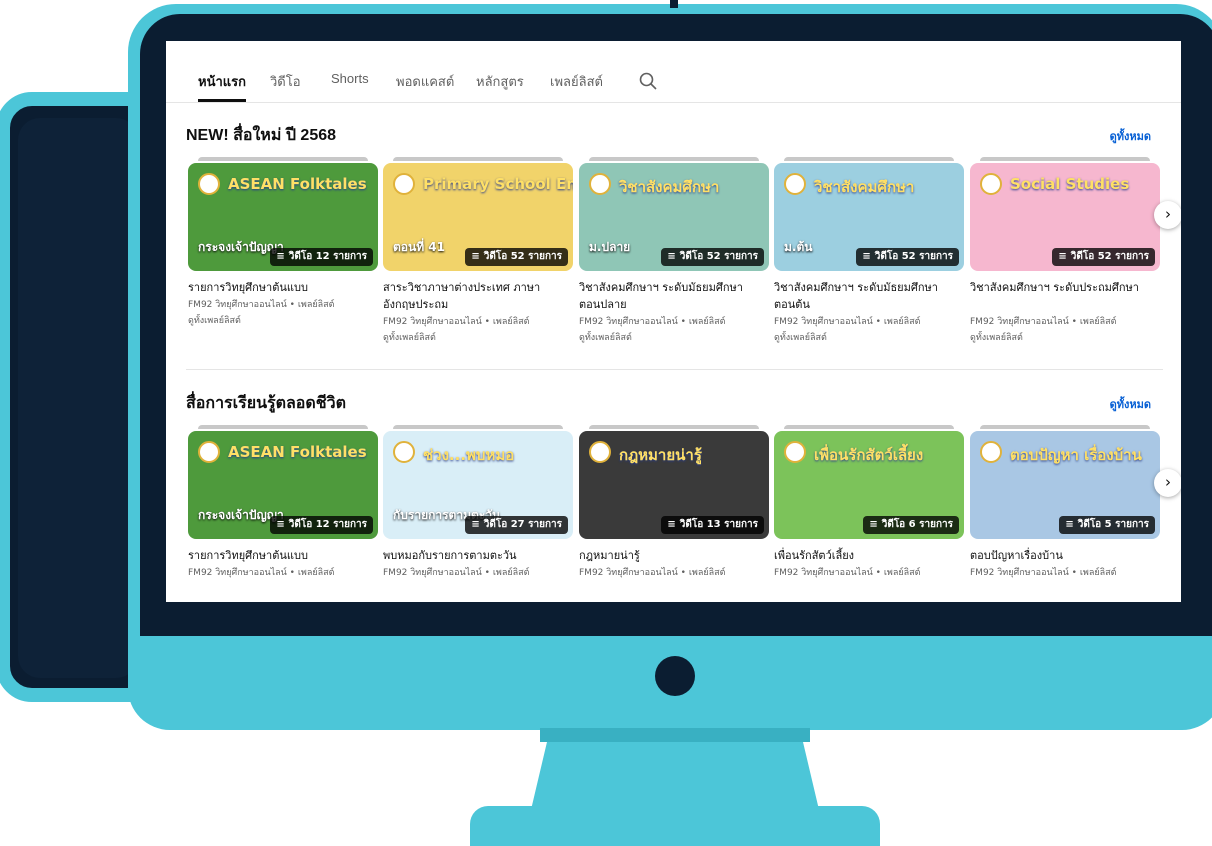  I want to click on playlist-thumbnail: กฎหมายน่ารู้ ≡ วิดีโอ 13 รายการ, so click(674, 485).